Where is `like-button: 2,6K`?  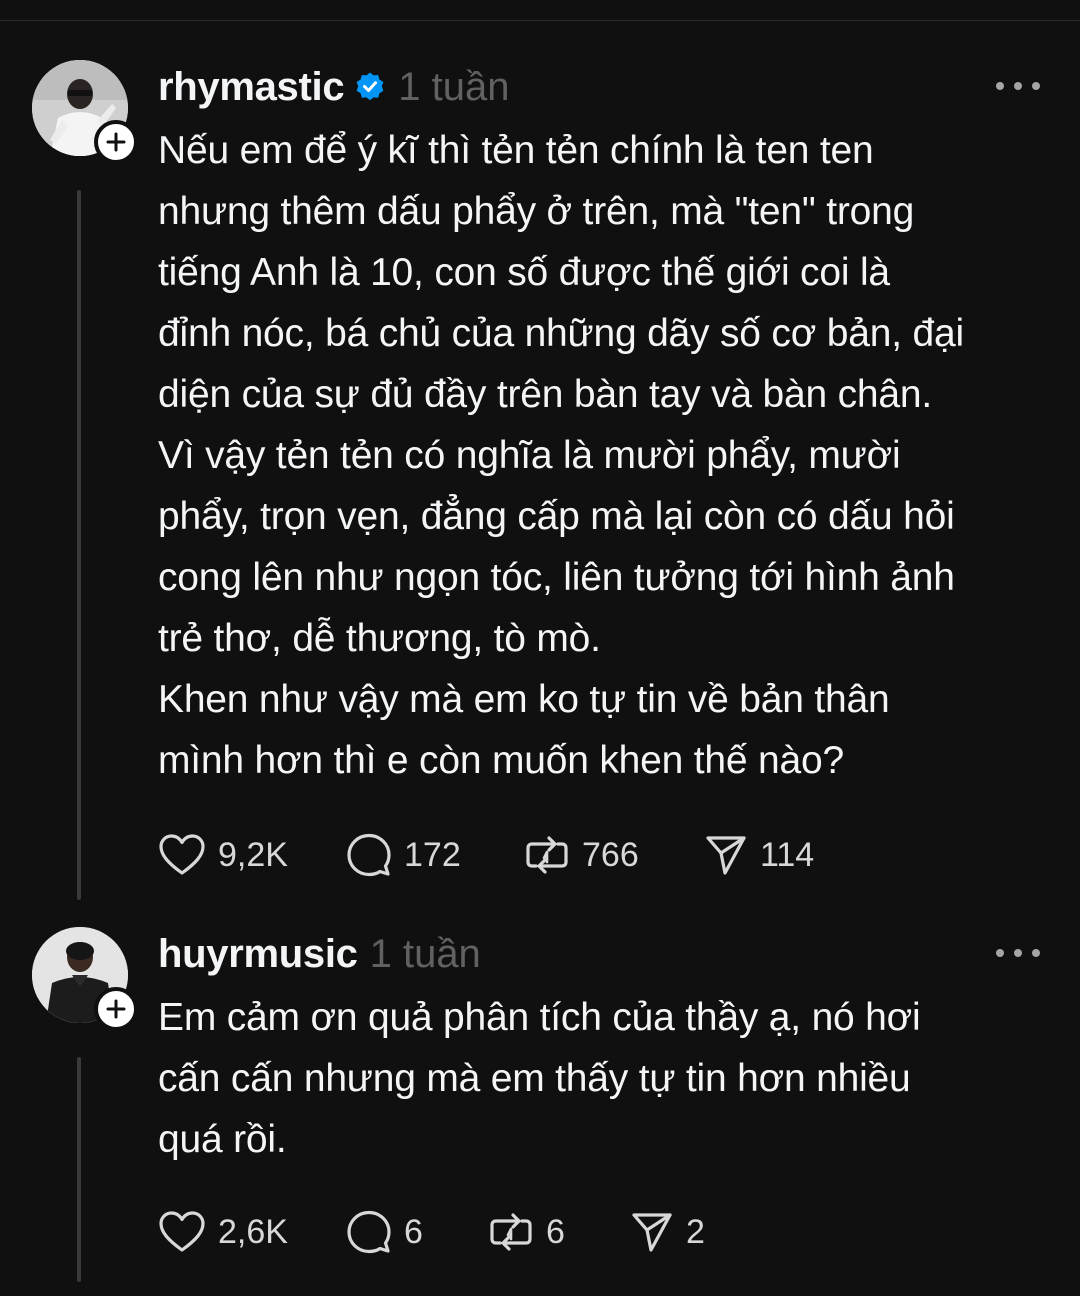
like-button: 2,6K is located at coordinates (223, 1232).